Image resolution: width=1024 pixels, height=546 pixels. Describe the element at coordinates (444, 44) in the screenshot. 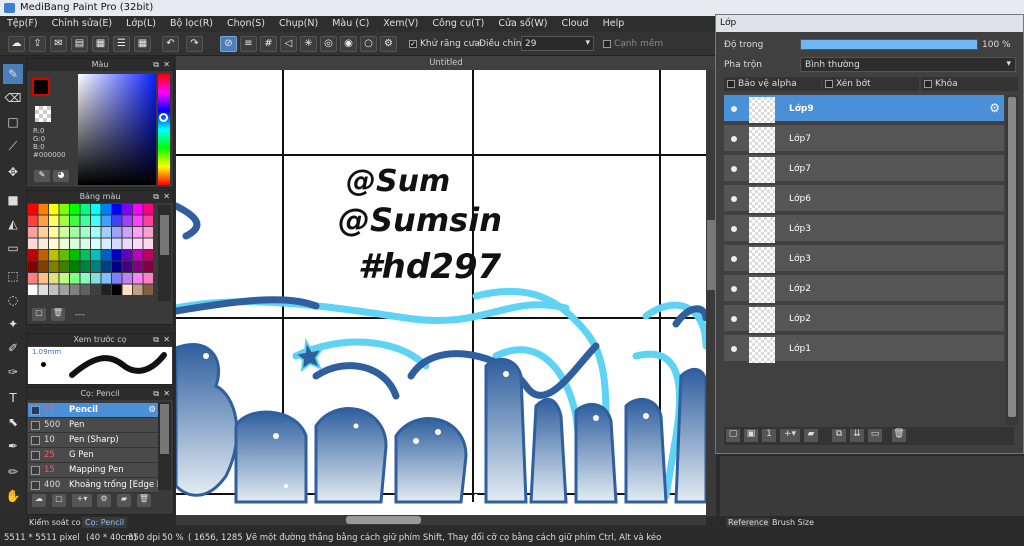

I see `antialias-toggle: ✓ Khử răng cưa` at that location.